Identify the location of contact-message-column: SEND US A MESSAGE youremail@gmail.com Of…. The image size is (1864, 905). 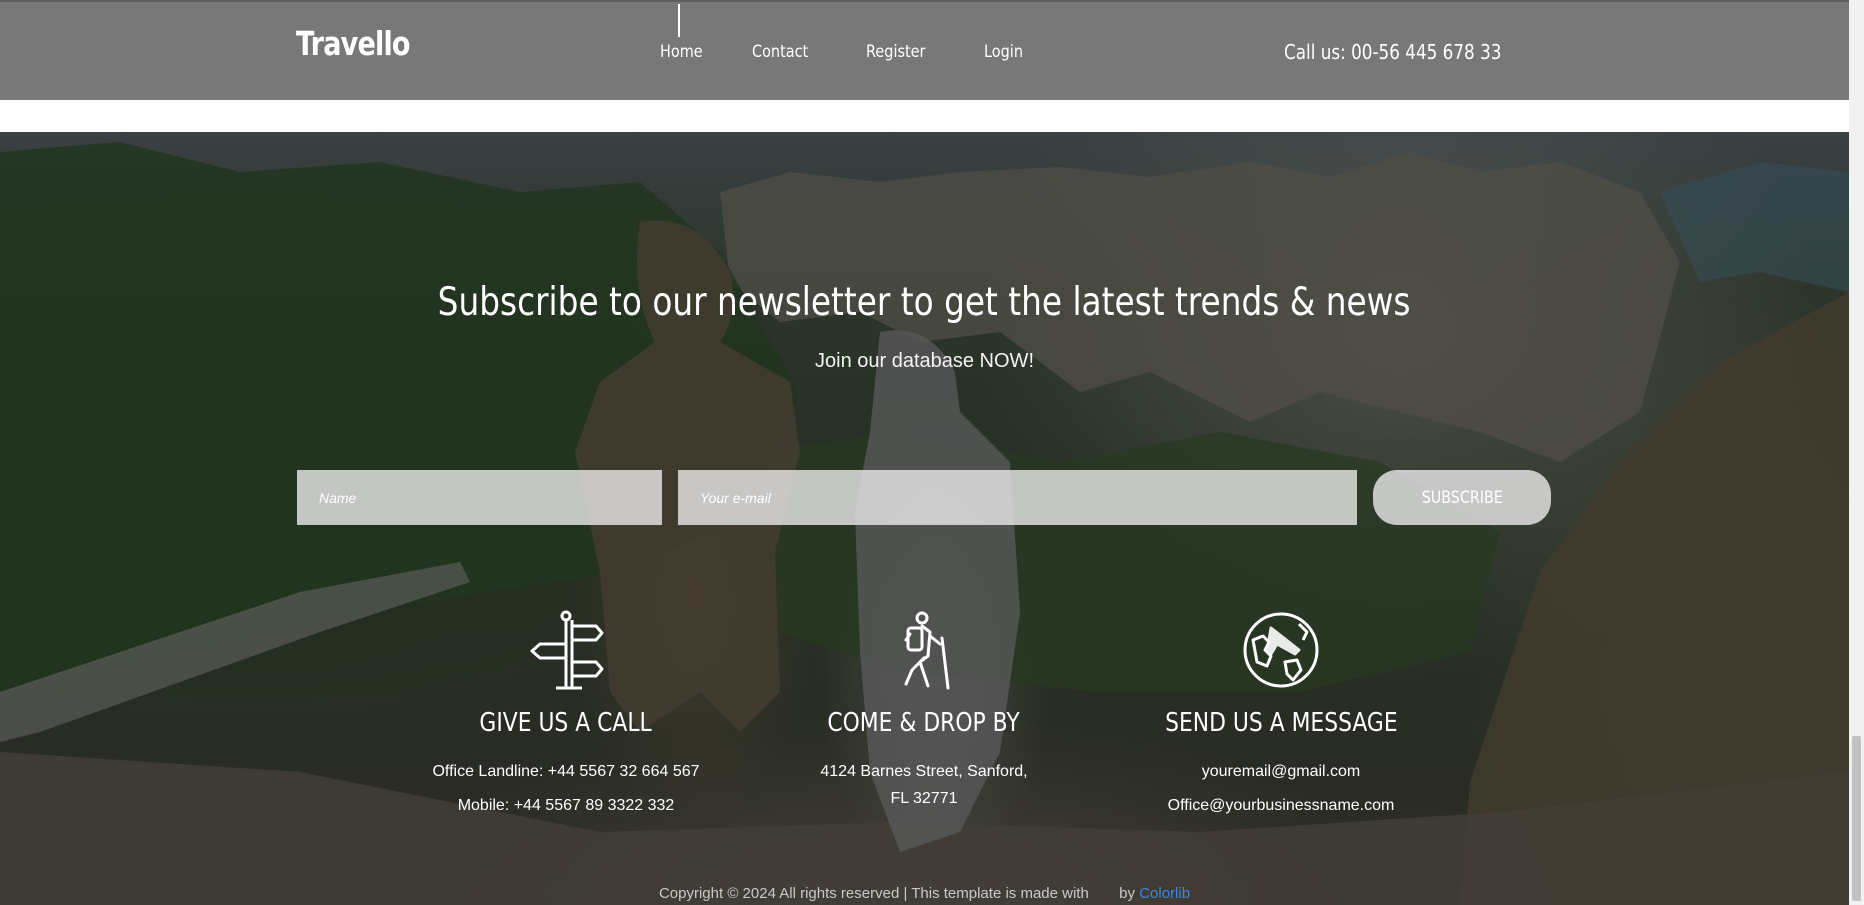
(1281, 718).